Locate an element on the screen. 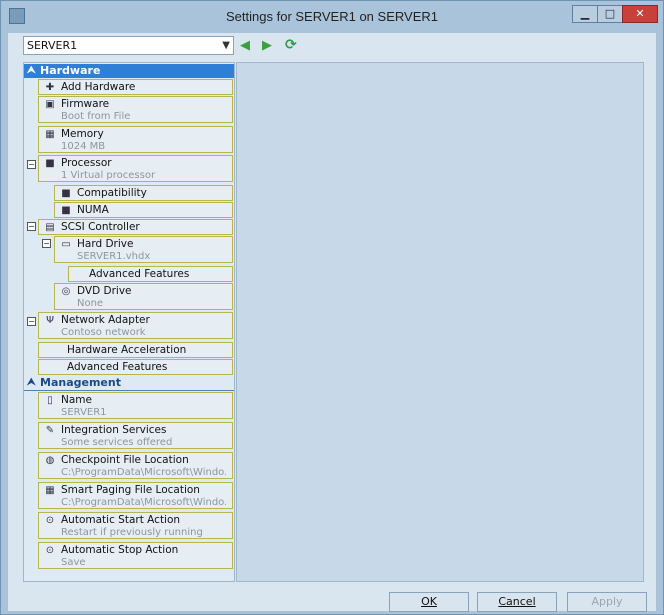 Image resolution: width=664 pixels, height=615 pixels. chevron-down-icon: ▼ is located at coordinates (226, 45).